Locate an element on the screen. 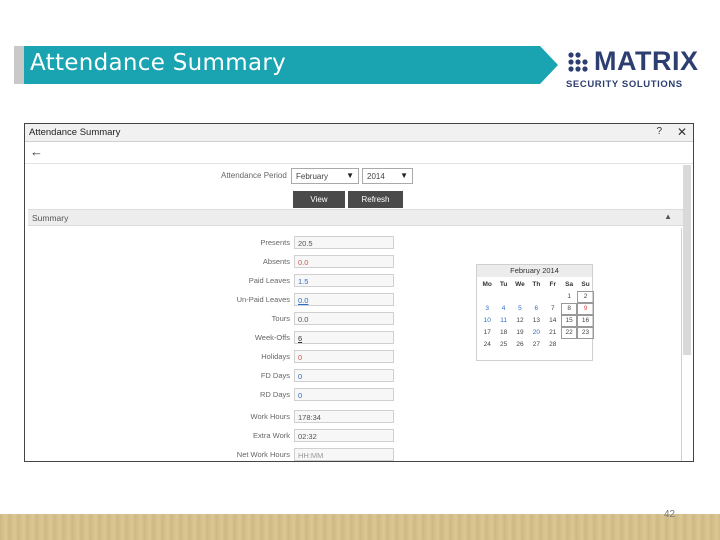 The height and width of the screenshot is (540, 720). logo-dots-icon is located at coordinates (578, 62).